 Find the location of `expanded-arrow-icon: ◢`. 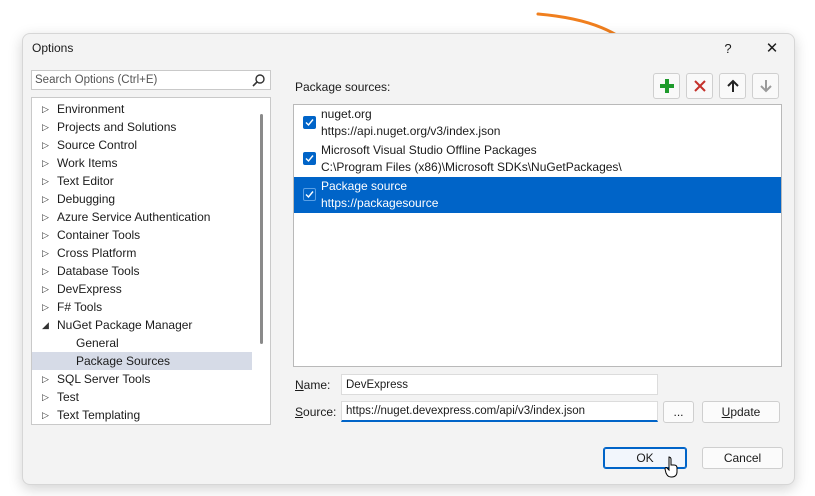

expanded-arrow-icon: ◢ is located at coordinates (45, 325).